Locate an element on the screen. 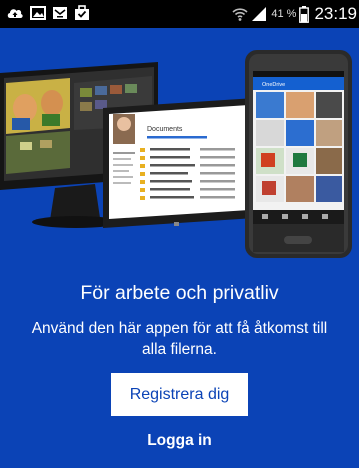  signal-icon is located at coordinates (259, 14).